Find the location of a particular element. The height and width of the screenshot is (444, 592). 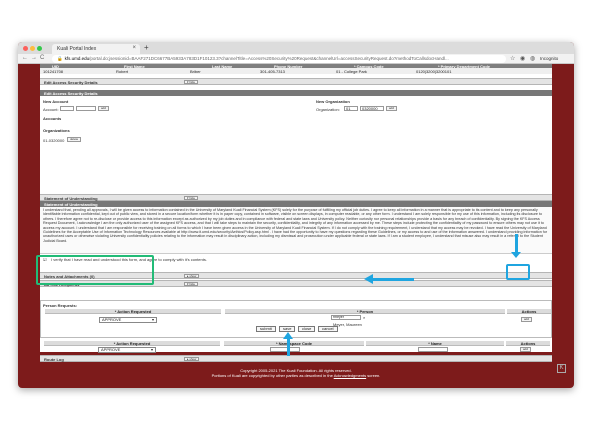

lock-icon: 🔒 is located at coordinates (60, 58).